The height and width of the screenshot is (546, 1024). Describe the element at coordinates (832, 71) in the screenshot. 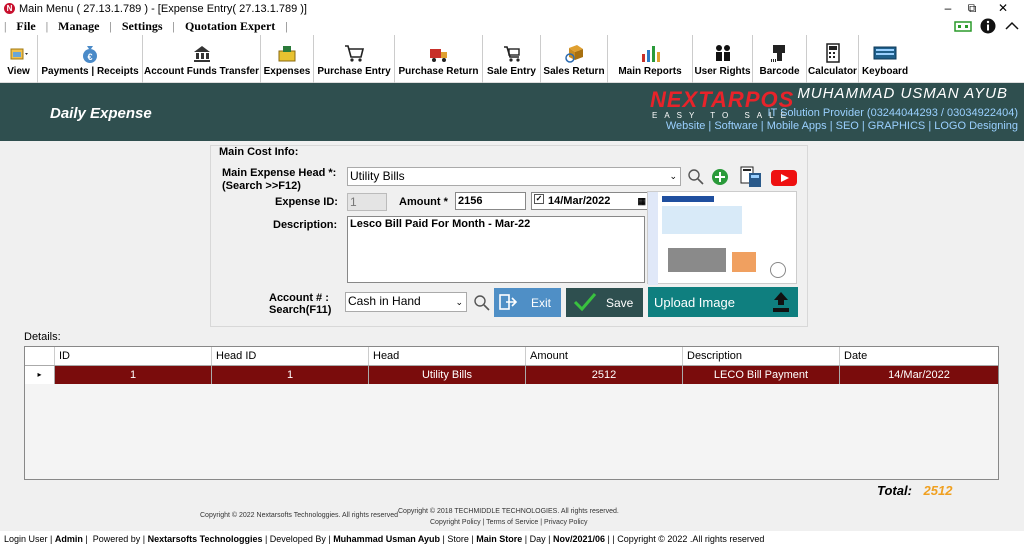

I see `toolbar-label: Calculator` at that location.